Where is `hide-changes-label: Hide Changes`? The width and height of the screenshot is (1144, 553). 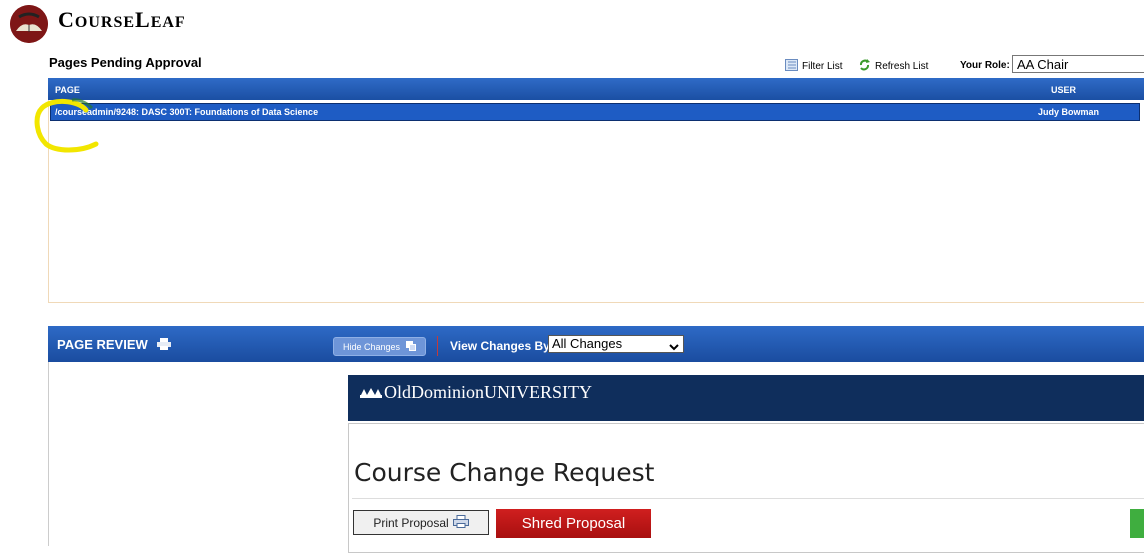
hide-changes-label: Hide Changes is located at coordinates (371, 346).